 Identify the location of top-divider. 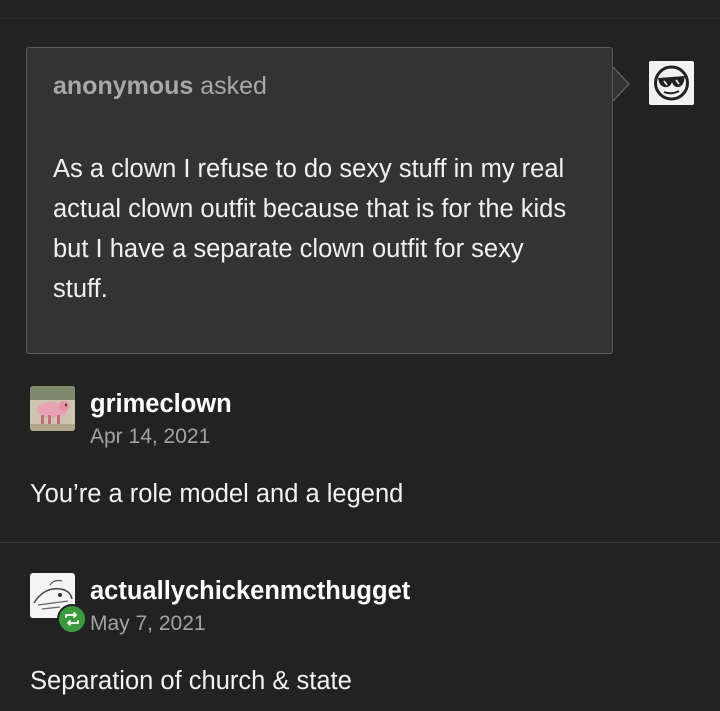
(360, 18).